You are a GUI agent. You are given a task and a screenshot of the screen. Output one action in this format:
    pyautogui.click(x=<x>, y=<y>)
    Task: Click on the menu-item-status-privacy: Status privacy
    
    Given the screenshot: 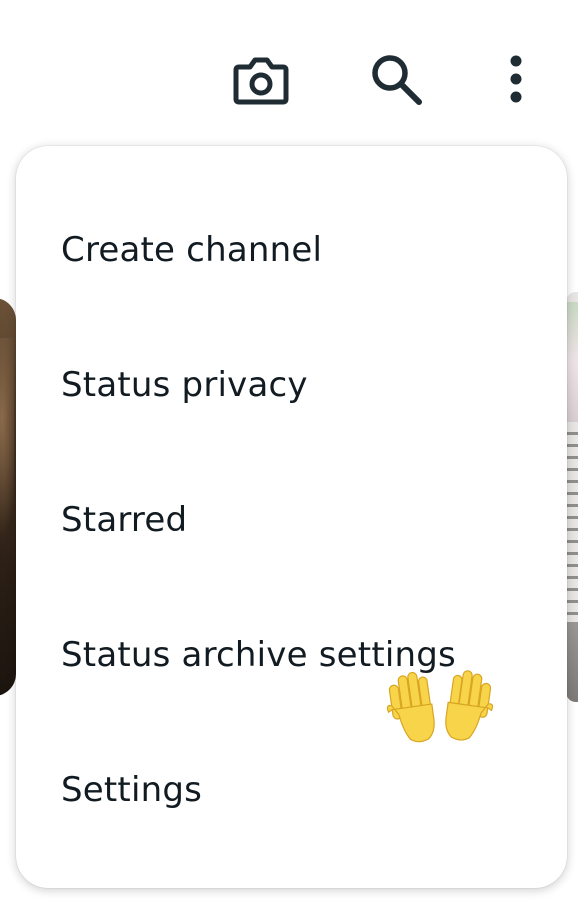 What is the action you would take?
    pyautogui.click(x=291, y=384)
    